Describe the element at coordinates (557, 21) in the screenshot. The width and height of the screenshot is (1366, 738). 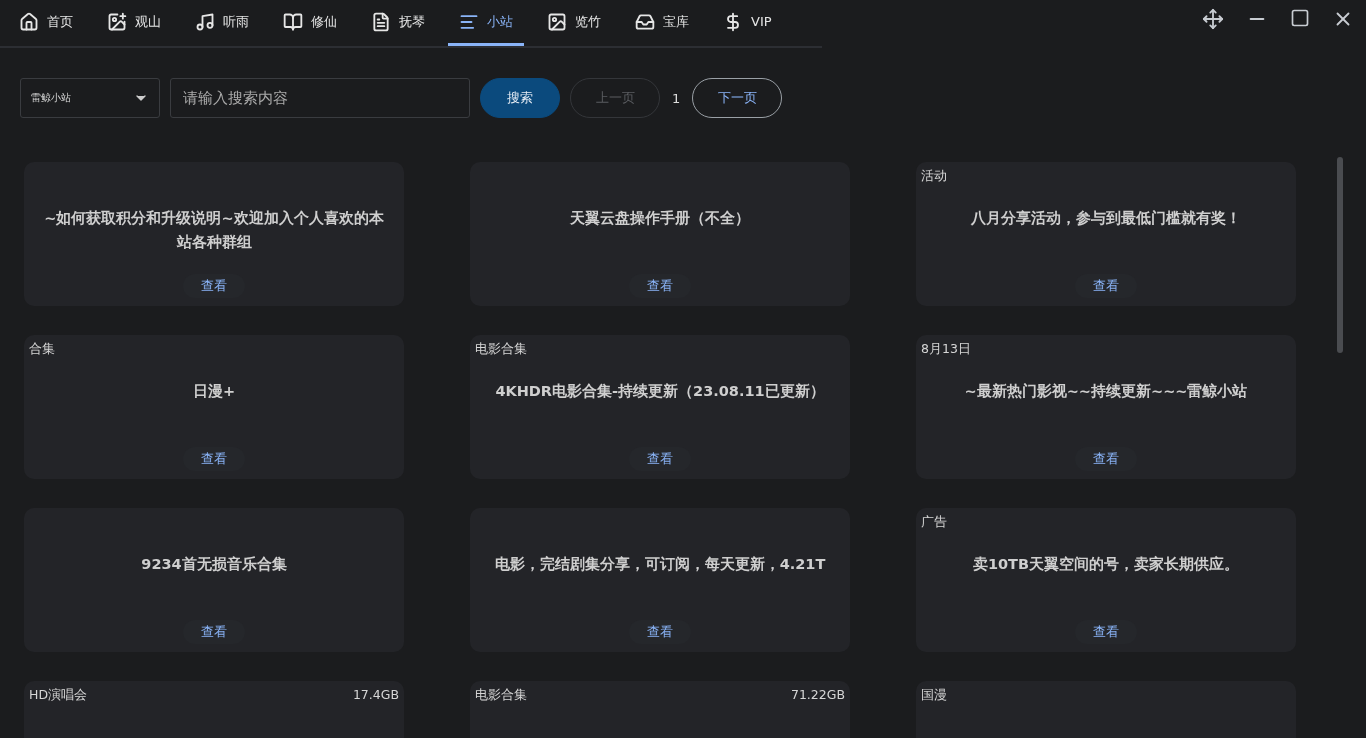
I see `image-icon` at that location.